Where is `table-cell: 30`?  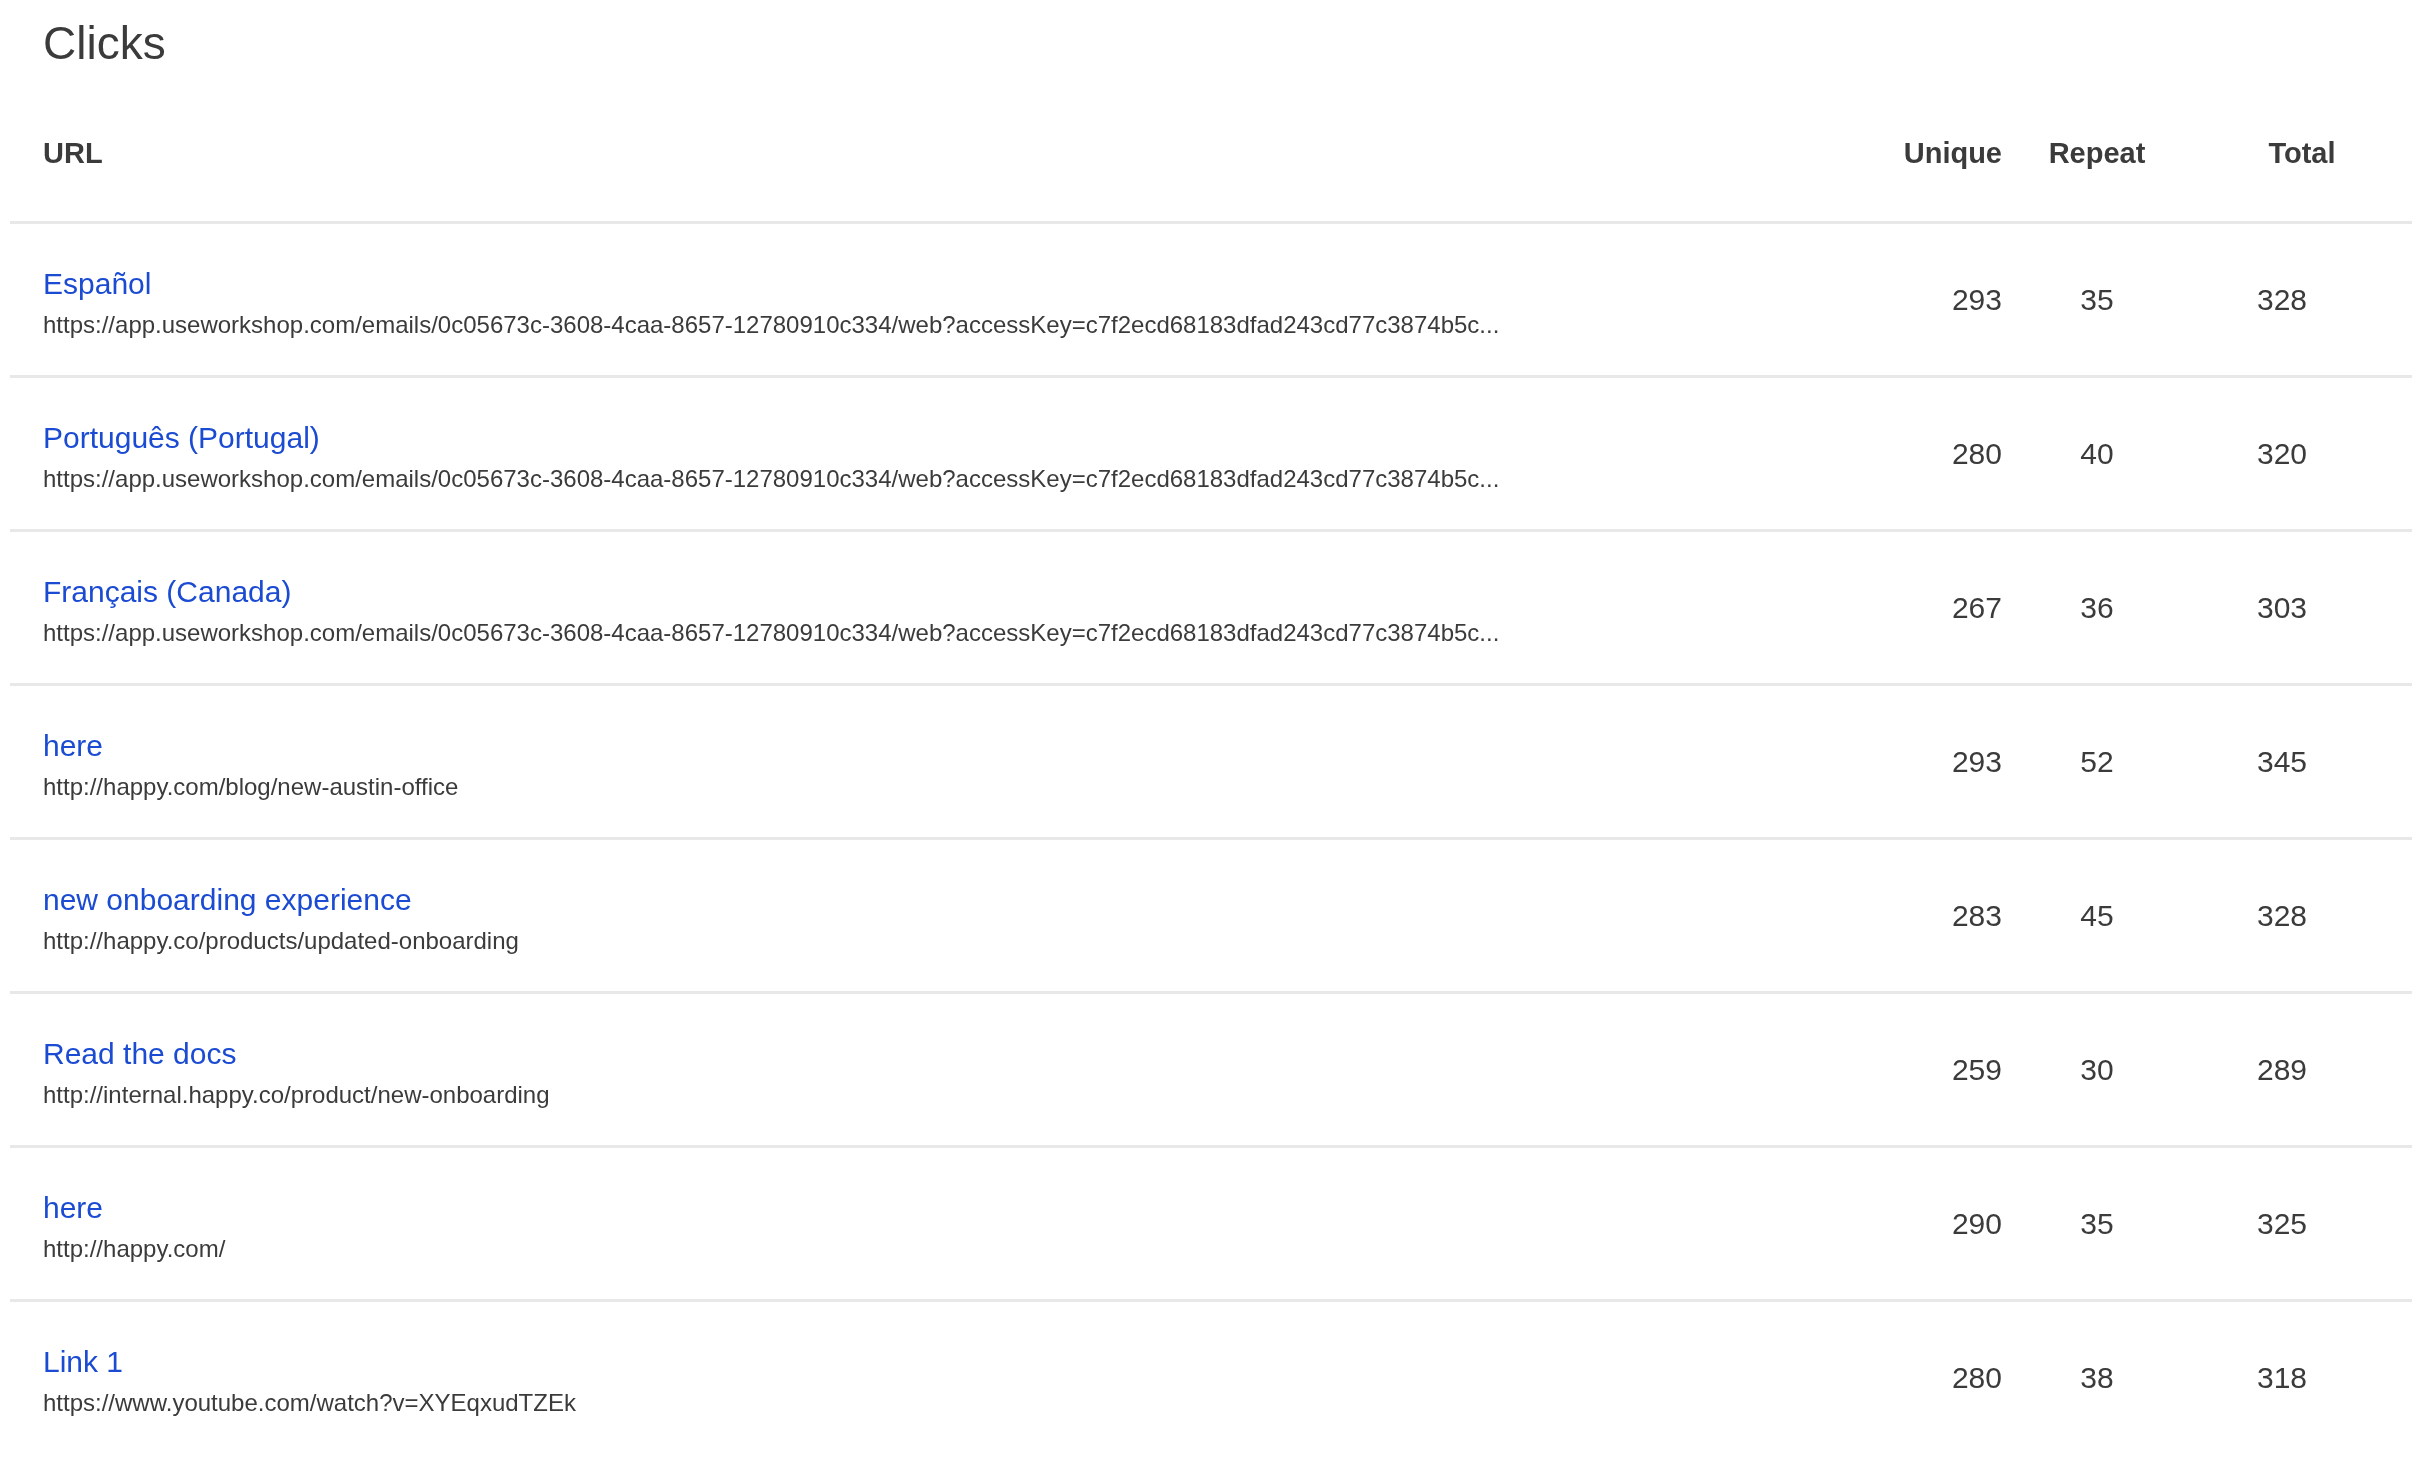
table-cell: 30 is located at coordinates (2097, 1069).